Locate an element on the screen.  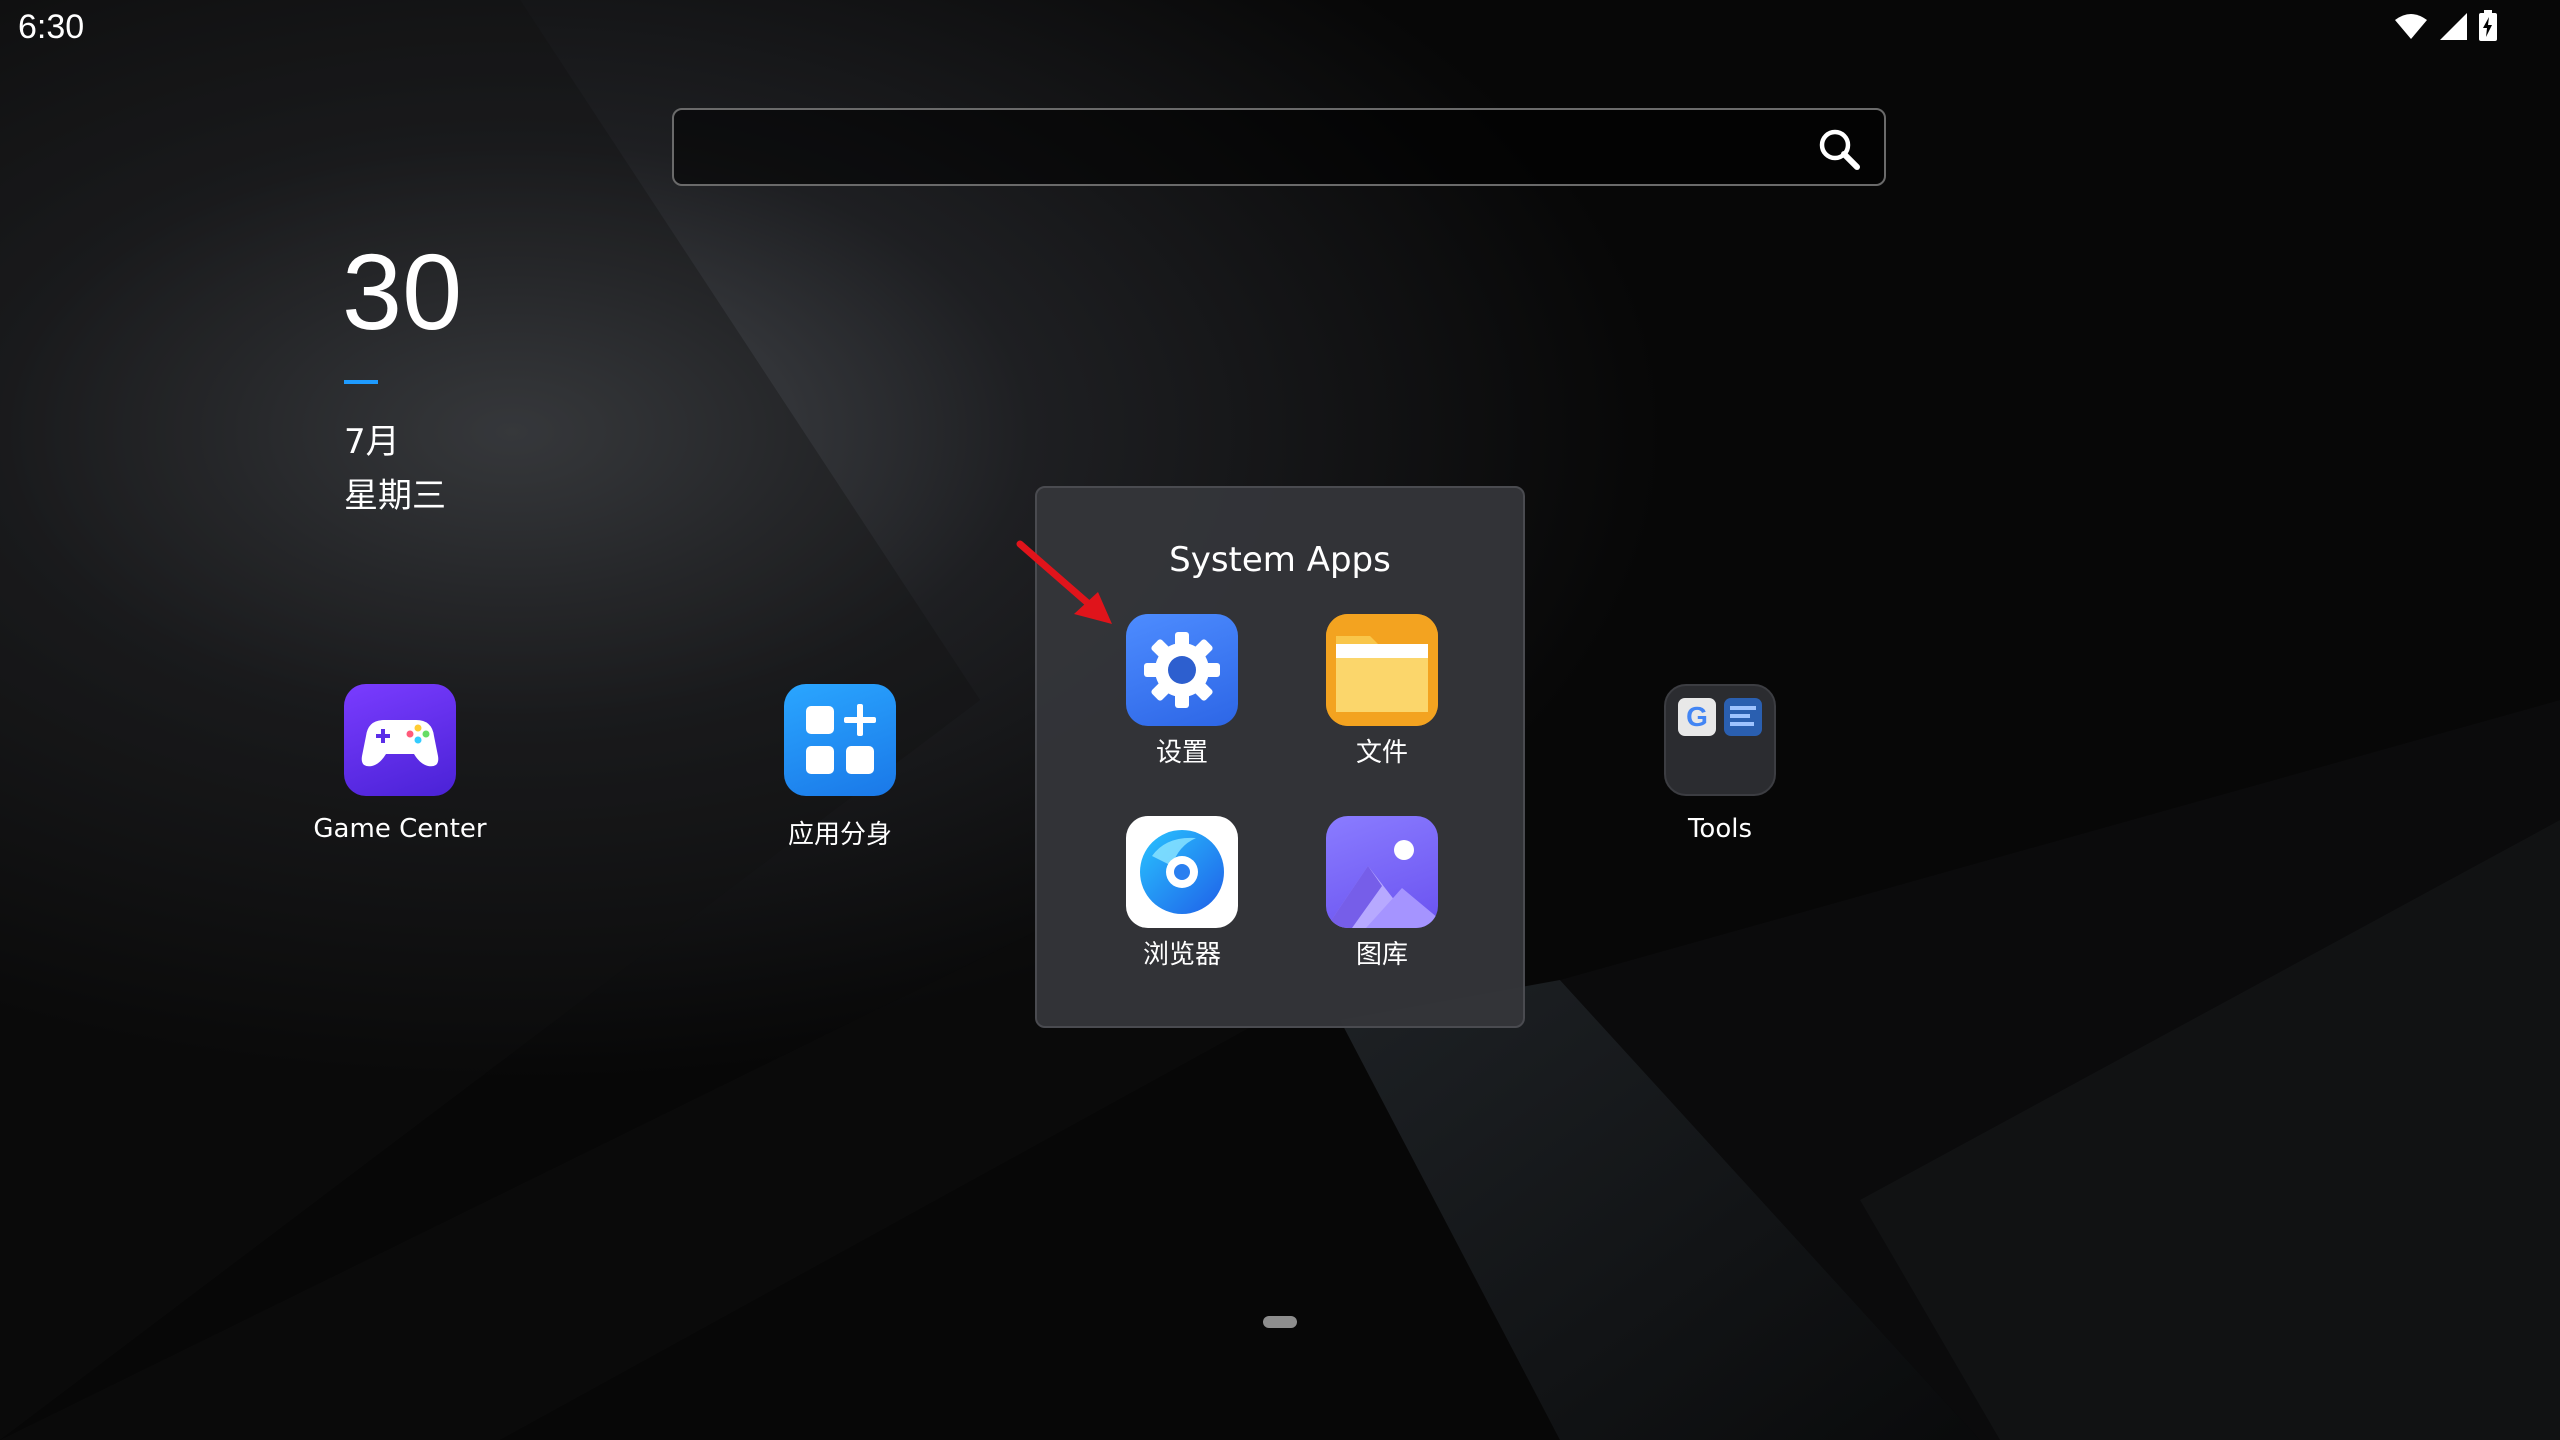
folder-app-files: 文件 is located at coordinates (1382, 691).